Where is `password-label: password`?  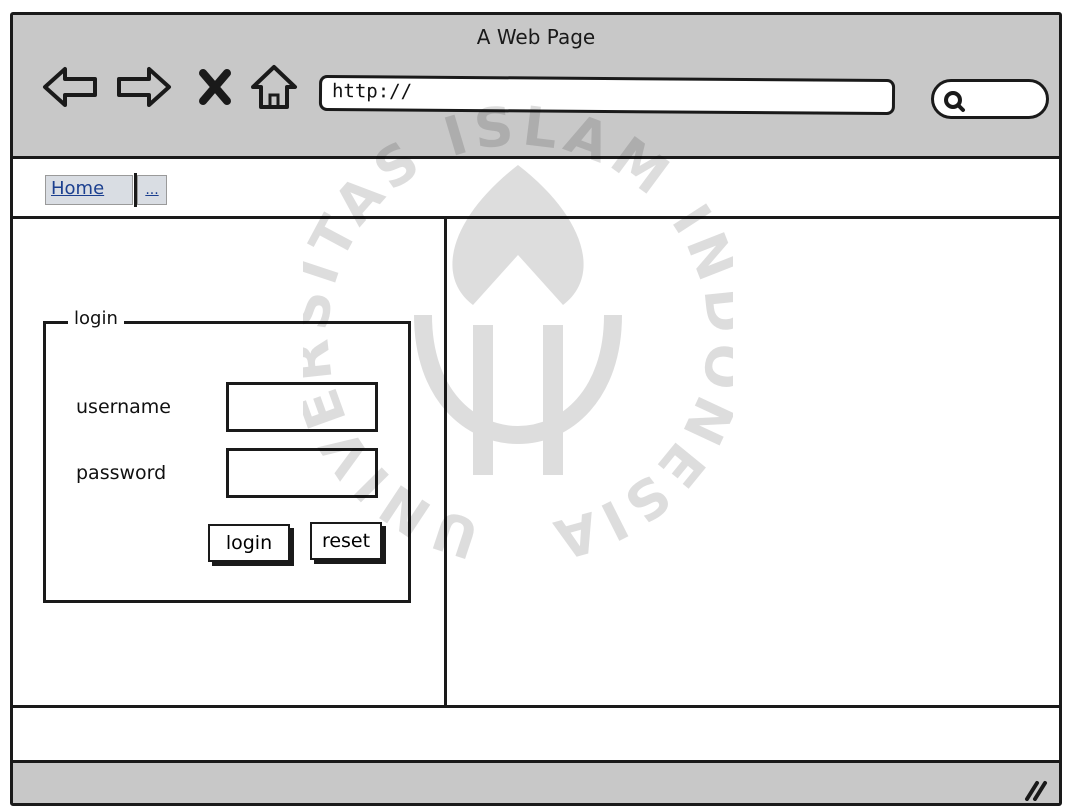
password-label: password is located at coordinates (121, 473).